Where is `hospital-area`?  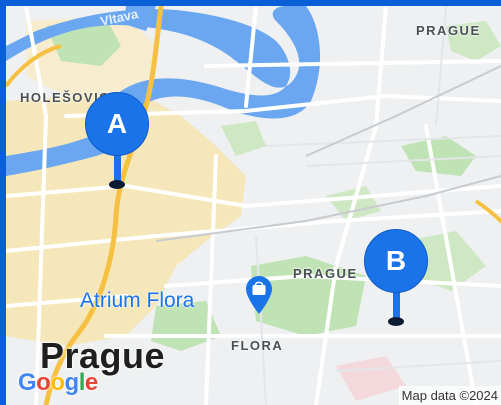 hospital-area is located at coordinates (371, 378).